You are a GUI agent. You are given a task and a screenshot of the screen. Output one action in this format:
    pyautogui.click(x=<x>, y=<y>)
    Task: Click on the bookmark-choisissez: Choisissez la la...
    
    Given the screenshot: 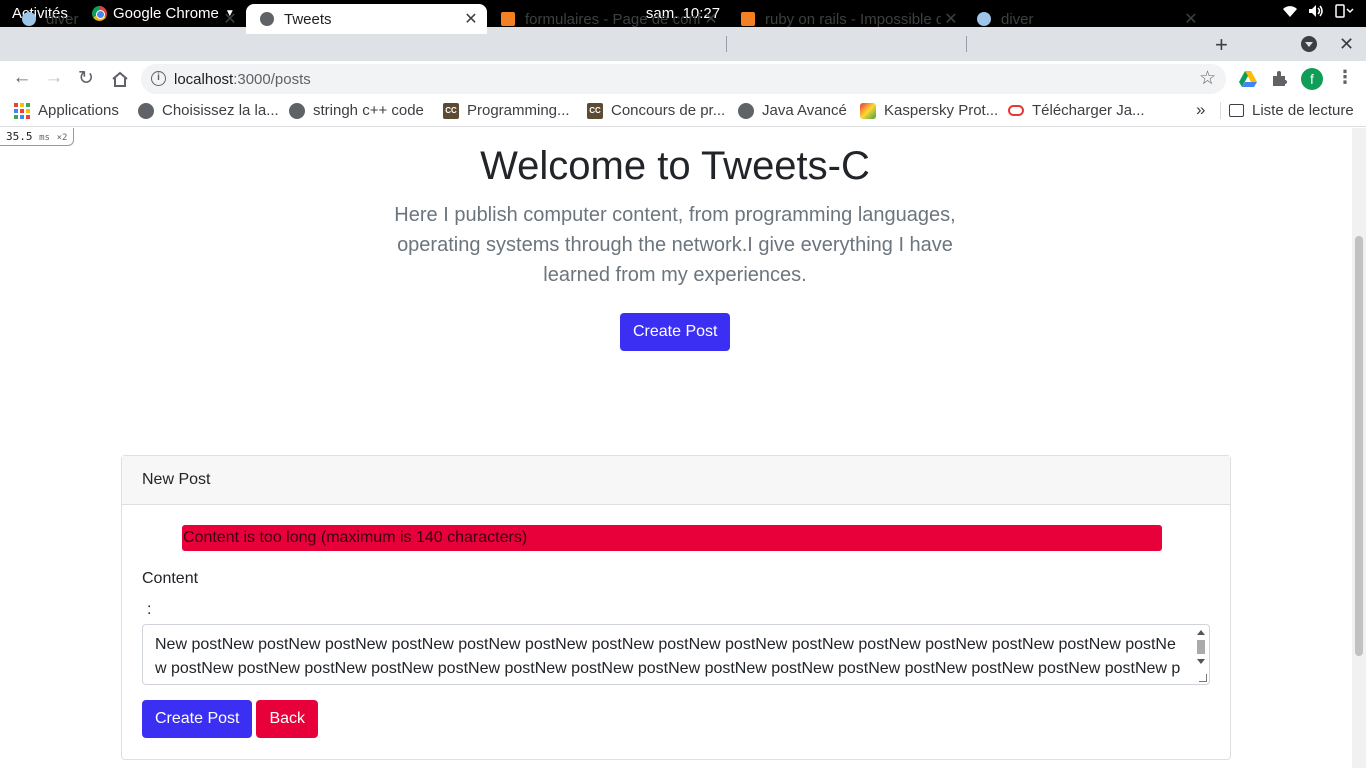 What is the action you would take?
    pyautogui.click(x=208, y=110)
    